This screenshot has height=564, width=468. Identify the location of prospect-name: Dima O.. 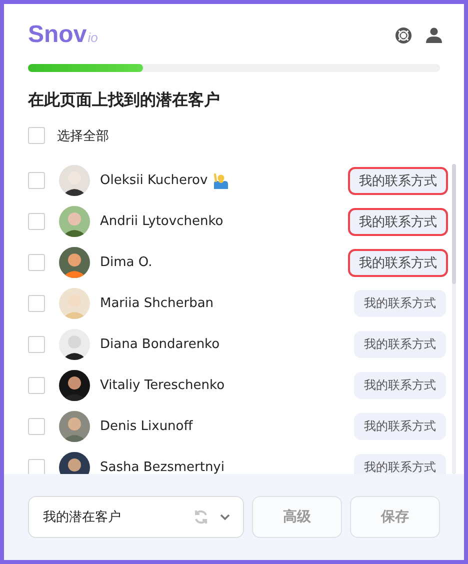
(126, 262).